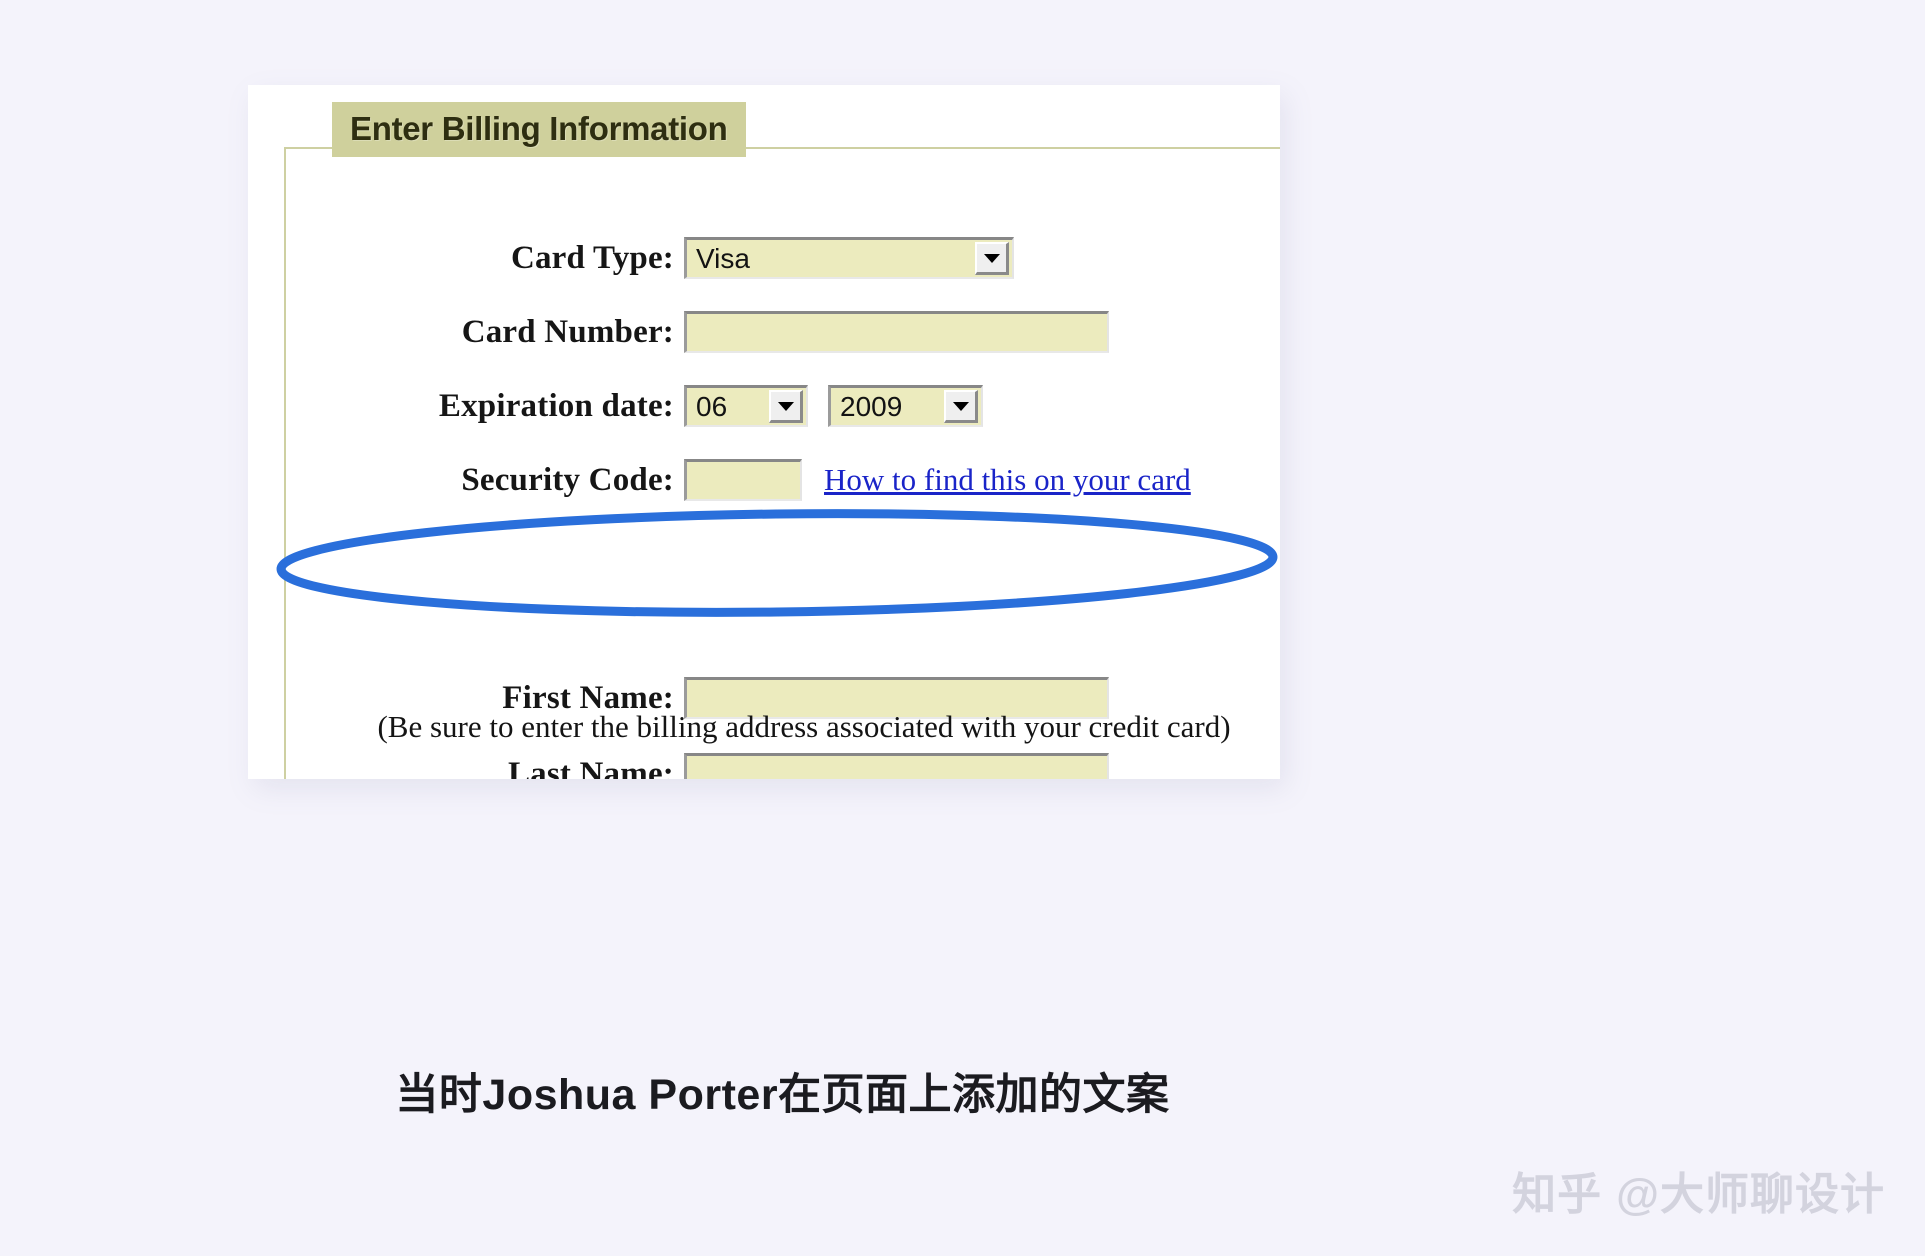 The width and height of the screenshot is (1925, 1256). What do you see at coordinates (1750, 1194) in the screenshot?
I see `watermark-handle: @大师聊设计` at bounding box center [1750, 1194].